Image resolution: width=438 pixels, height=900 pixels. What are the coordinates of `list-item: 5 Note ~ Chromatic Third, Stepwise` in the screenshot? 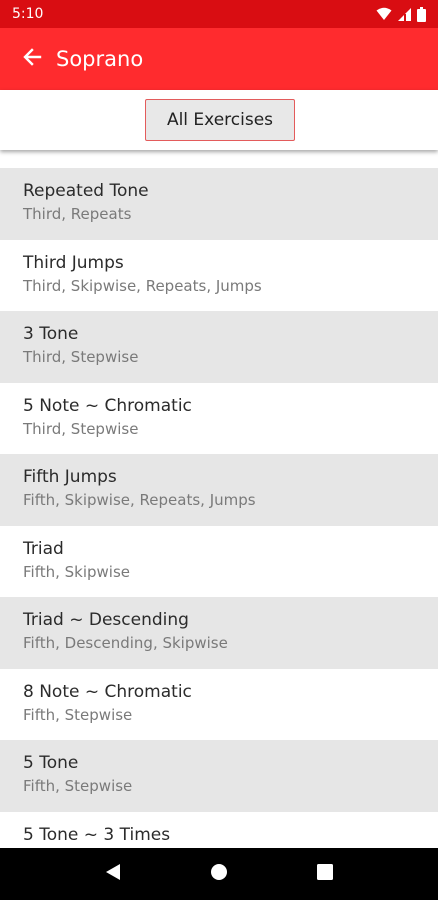 It's located at (219, 419).